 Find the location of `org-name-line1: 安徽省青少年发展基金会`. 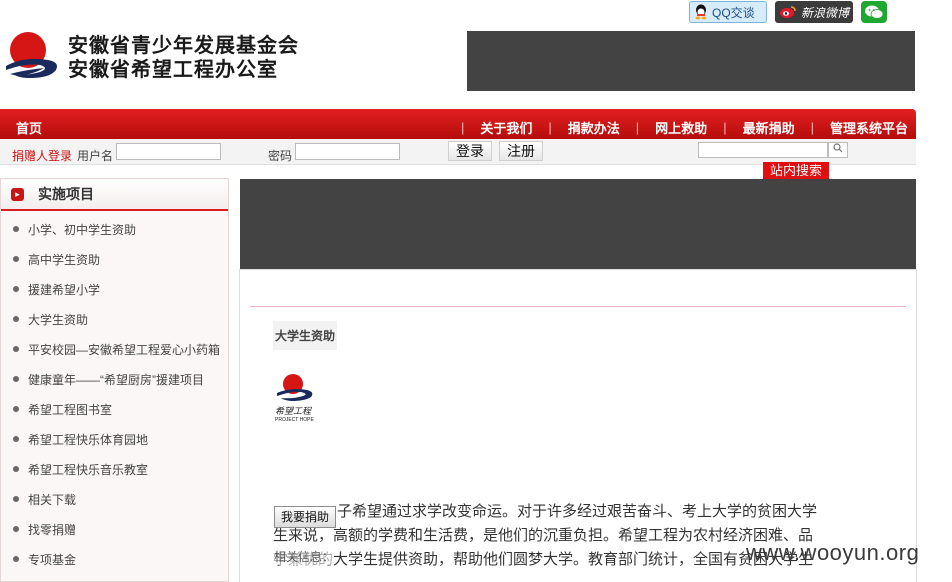

org-name-line1: 安徽省青少年发展基金会 is located at coordinates (183, 45).